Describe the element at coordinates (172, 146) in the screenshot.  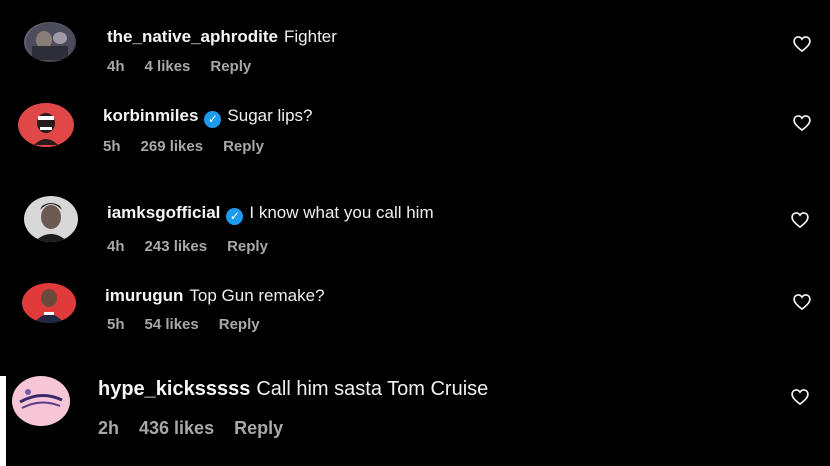
I see `like-count: 269 likes` at that location.